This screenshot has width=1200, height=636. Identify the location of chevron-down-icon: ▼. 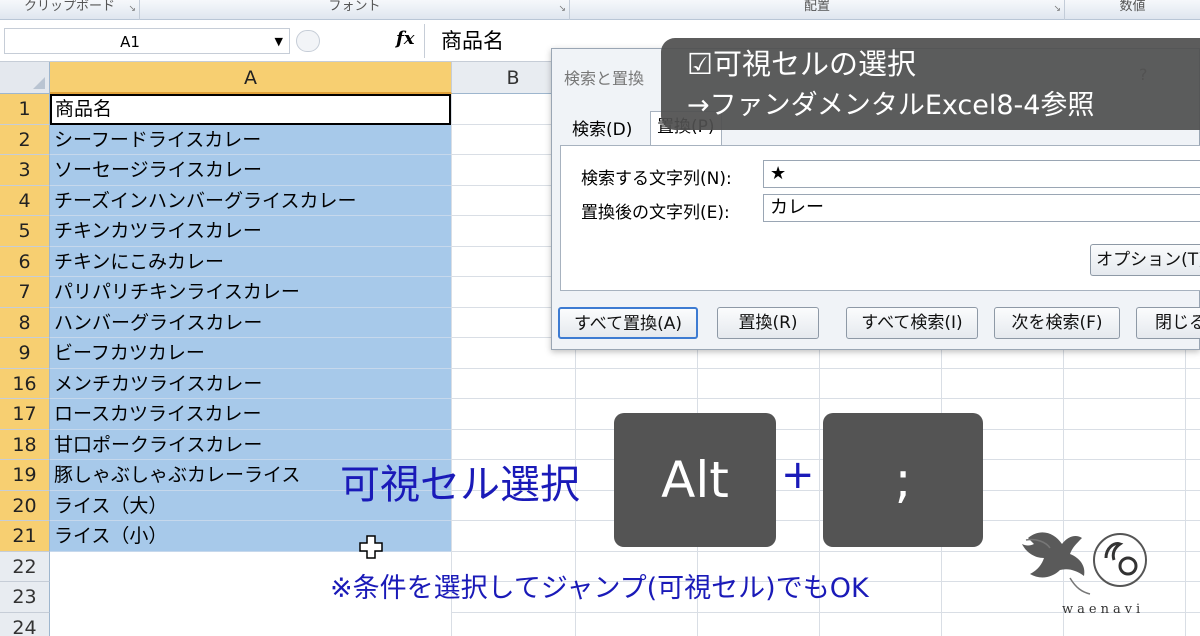
(279, 41).